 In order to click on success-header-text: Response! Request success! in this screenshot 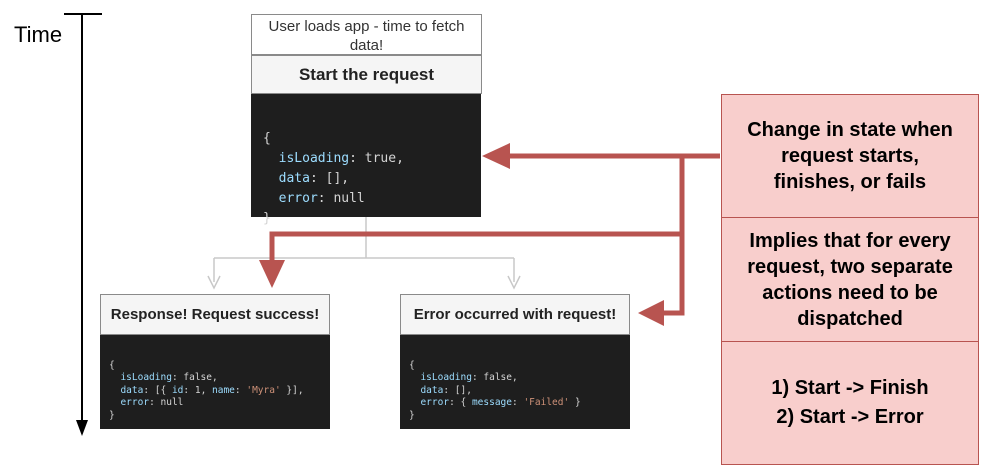, I will do `click(215, 314)`.